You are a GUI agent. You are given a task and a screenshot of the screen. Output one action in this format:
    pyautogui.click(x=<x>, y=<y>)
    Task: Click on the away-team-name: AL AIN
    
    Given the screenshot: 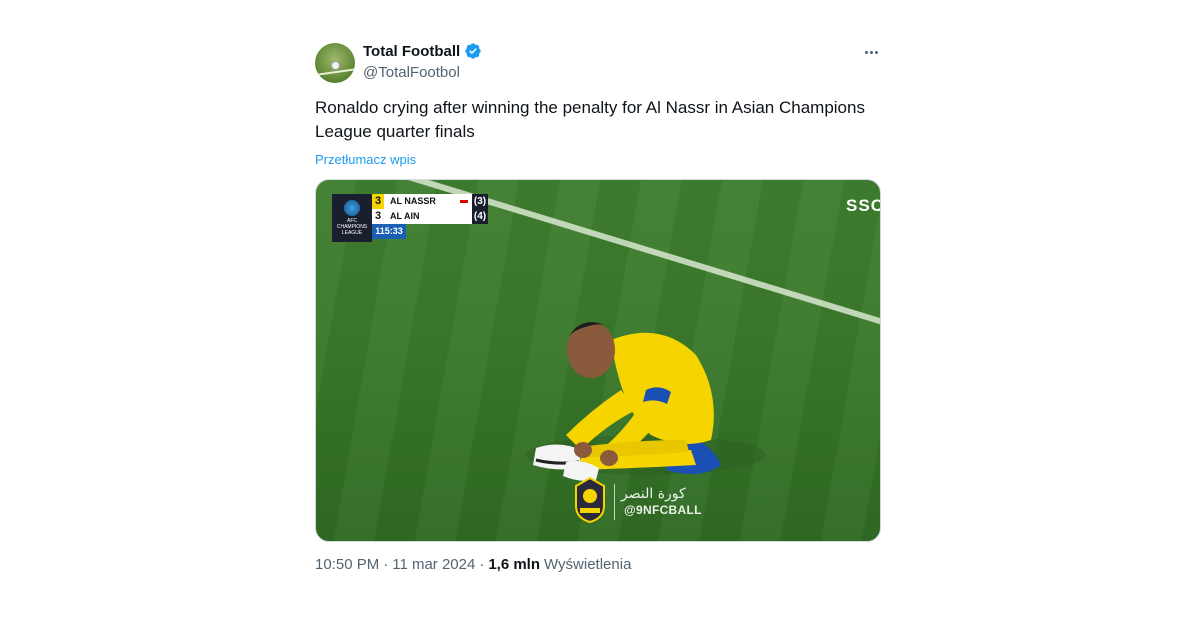 What is the action you would take?
    pyautogui.click(x=405, y=216)
    